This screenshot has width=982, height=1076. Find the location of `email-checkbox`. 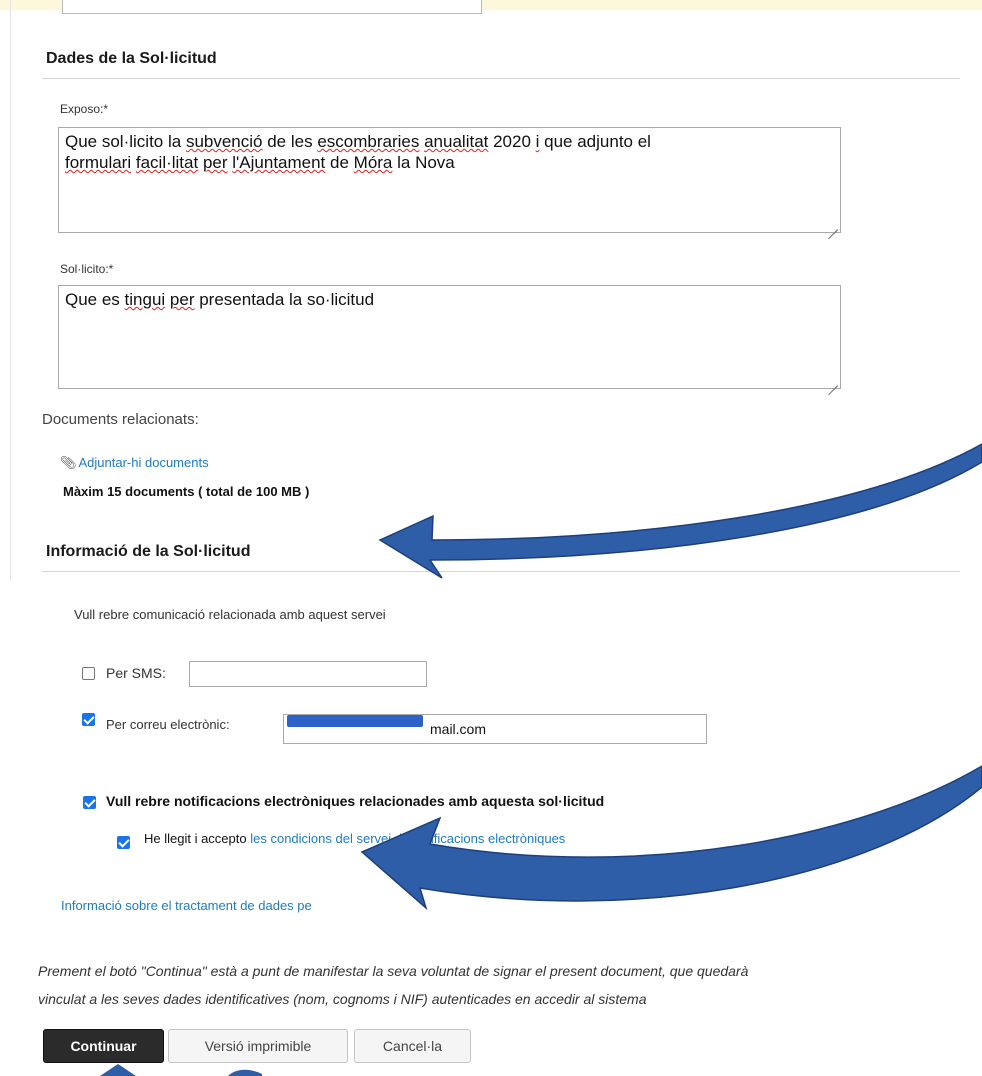

email-checkbox is located at coordinates (88, 719).